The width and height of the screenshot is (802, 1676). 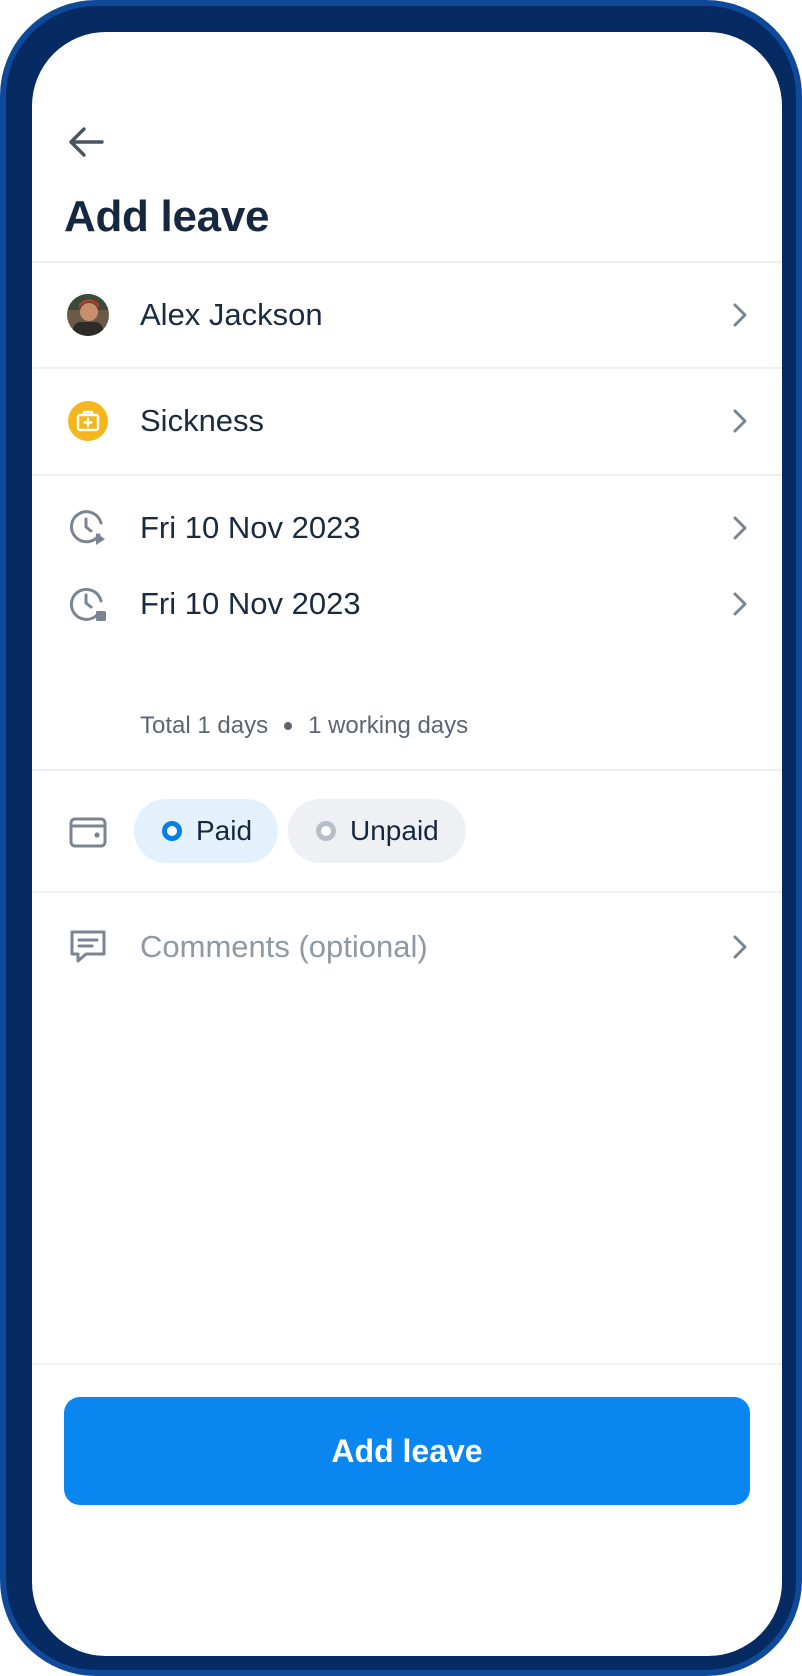 What do you see at coordinates (407, 604) in the screenshot?
I see `end-date-row: Fri 10 Nov 2023` at bounding box center [407, 604].